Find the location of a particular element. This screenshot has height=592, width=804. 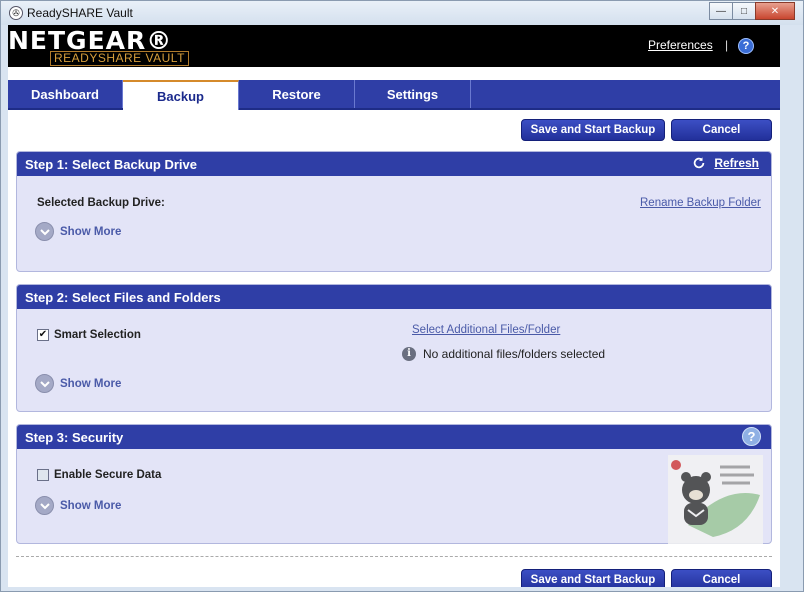

bottom-action-area: Save and Start Backup Cancel is located at coordinates (394, 565).